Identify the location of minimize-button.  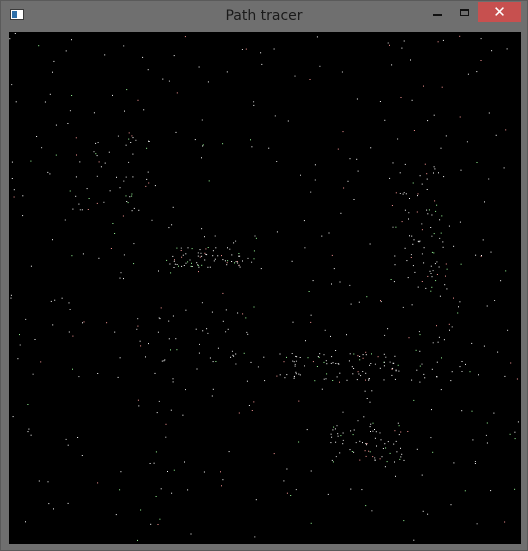
(437, 12).